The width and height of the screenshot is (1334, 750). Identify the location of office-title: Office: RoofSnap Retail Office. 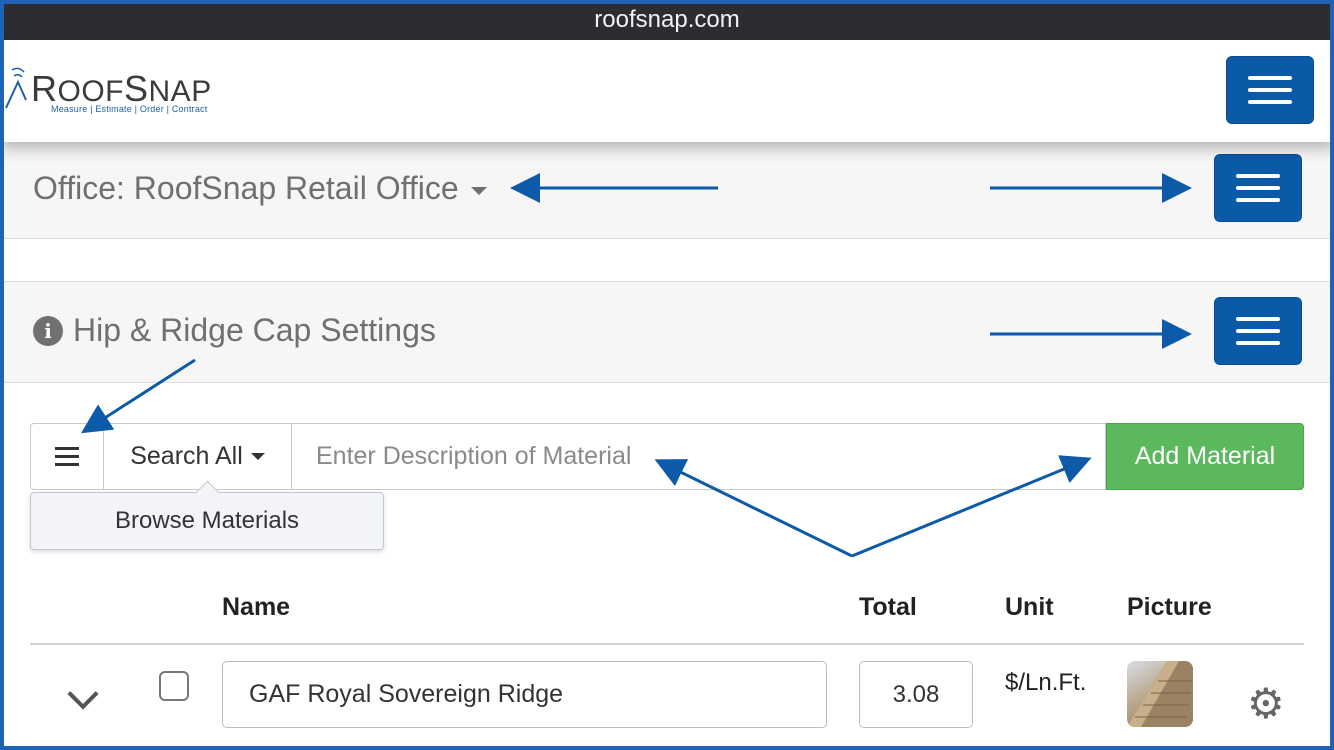
(246, 188).